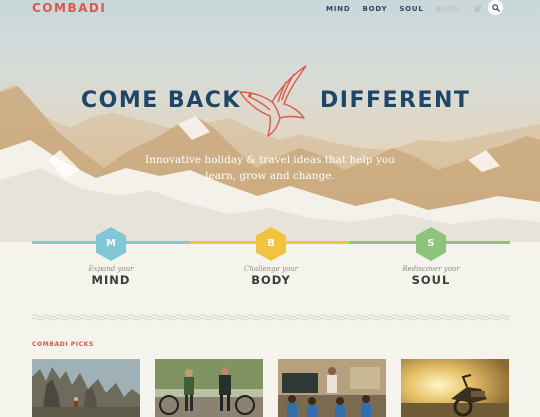 The height and width of the screenshot is (417, 540). I want to click on search-icon, so click(495, 7).